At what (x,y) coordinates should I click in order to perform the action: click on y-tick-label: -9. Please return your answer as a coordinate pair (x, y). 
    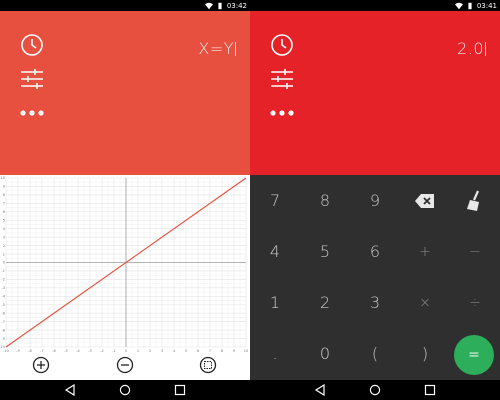
    Looking at the image, I should click on (4, 339).